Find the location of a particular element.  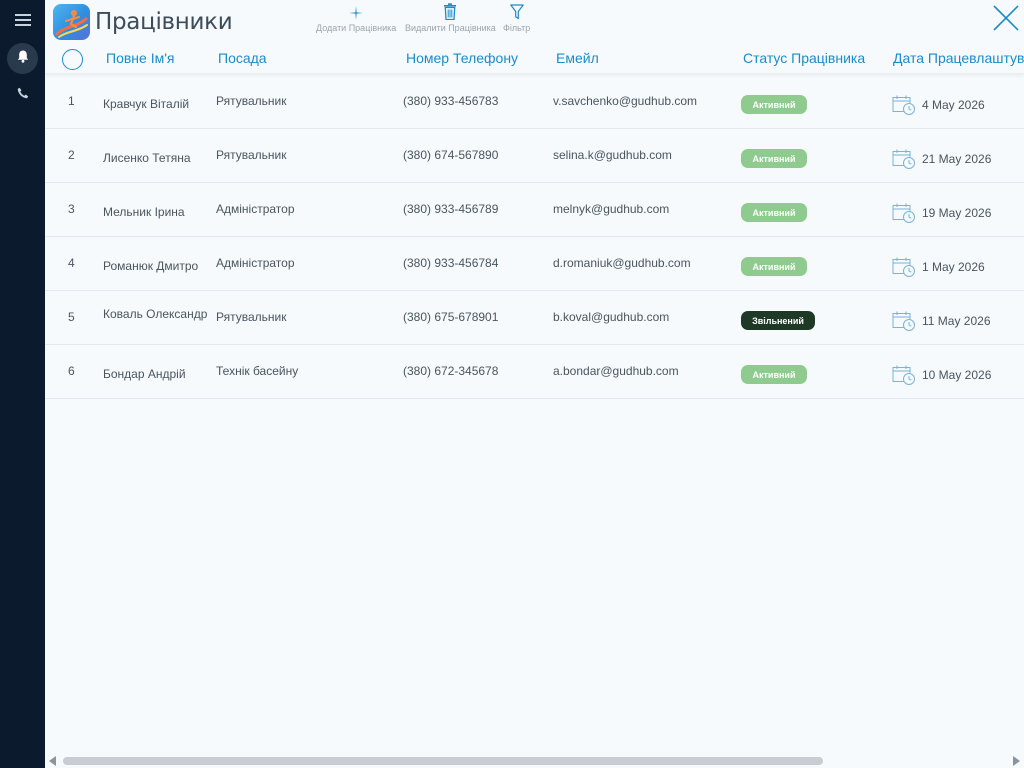

column-header-hire-date: Дата Працевлаштування is located at coordinates (958, 58).